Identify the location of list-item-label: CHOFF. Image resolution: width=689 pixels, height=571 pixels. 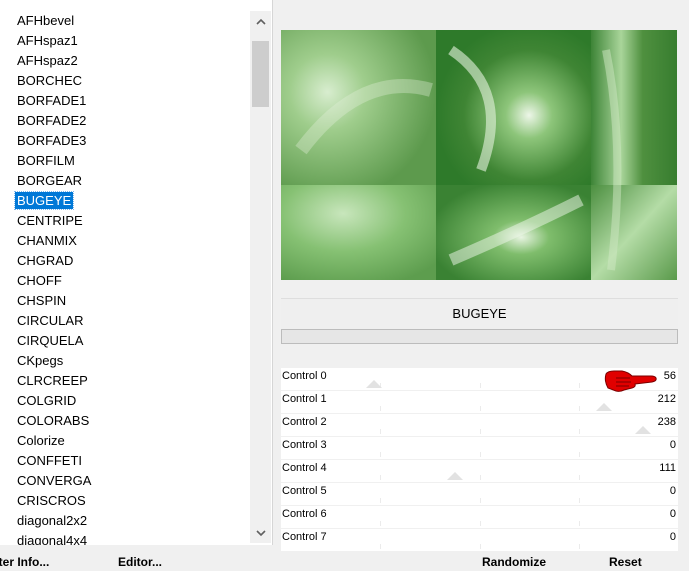
(39, 280).